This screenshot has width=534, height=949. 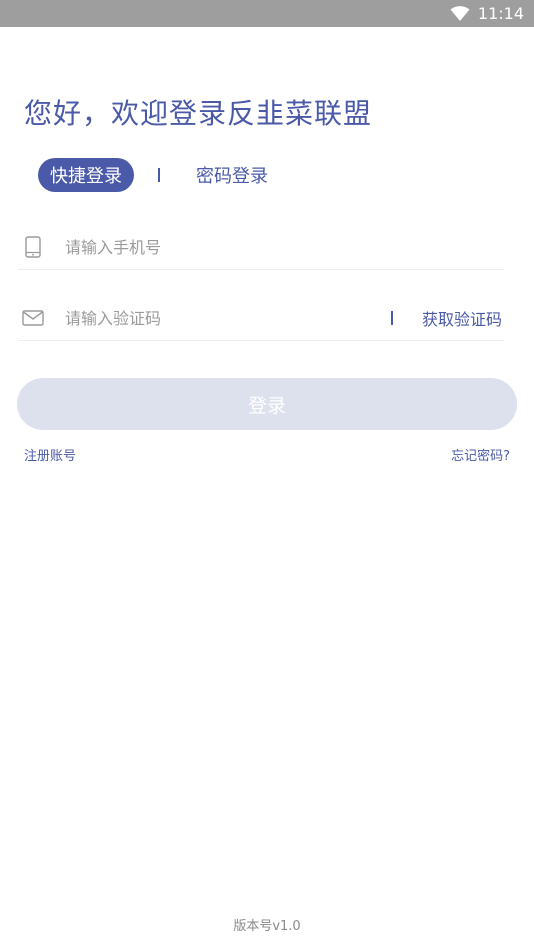 What do you see at coordinates (159, 175) in the screenshot?
I see `tab-divider` at bounding box center [159, 175].